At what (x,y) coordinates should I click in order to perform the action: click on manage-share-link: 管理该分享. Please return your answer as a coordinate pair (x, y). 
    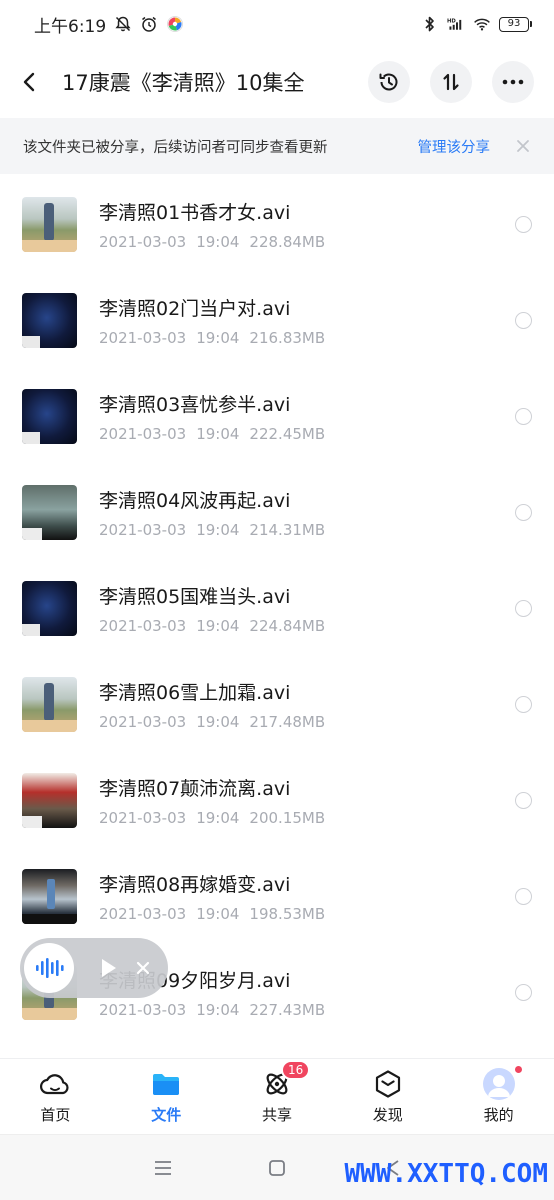
    Looking at the image, I should click on (454, 146).